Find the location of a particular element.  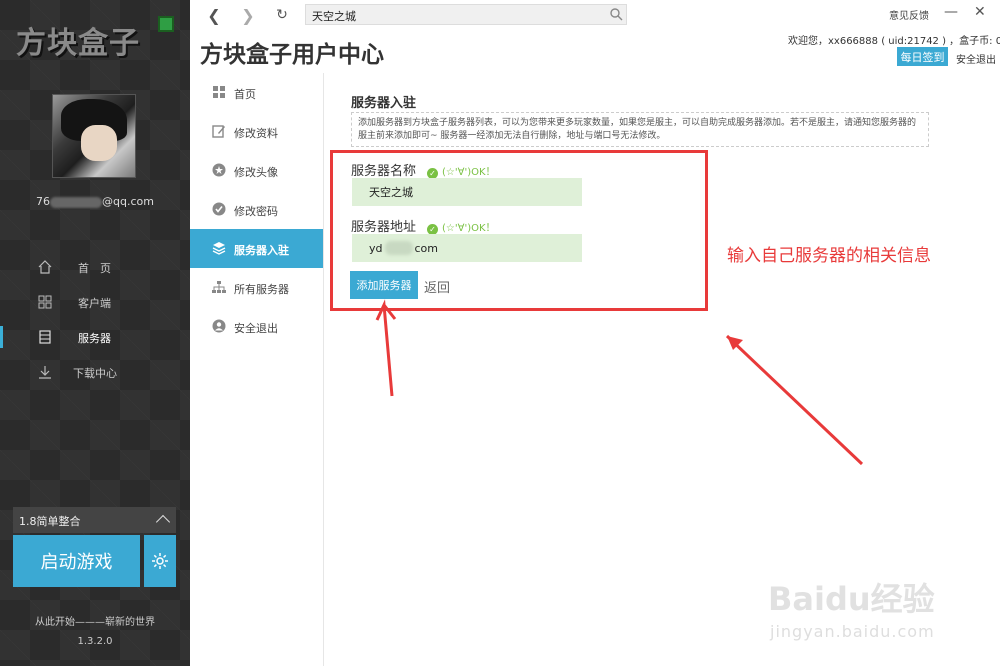

chevron-up-icon is located at coordinates (163, 522).